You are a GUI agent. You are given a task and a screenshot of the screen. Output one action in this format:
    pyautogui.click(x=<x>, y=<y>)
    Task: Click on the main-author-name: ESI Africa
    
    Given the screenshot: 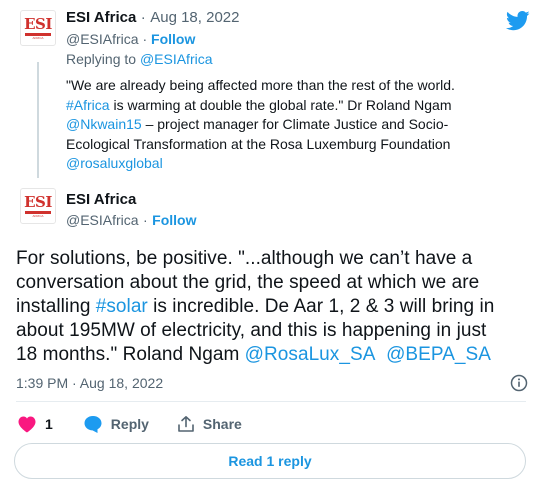 What is the action you would take?
    pyautogui.click(x=101, y=200)
    